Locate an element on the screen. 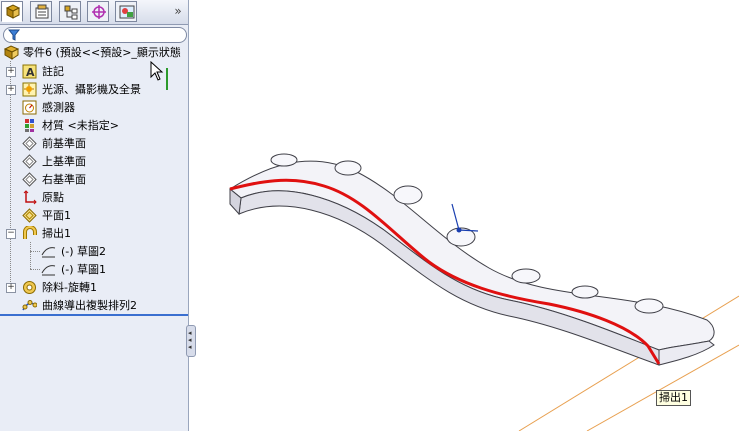 This screenshot has height=434, width=739. feature-manager-tab is located at coordinates (12, 11).